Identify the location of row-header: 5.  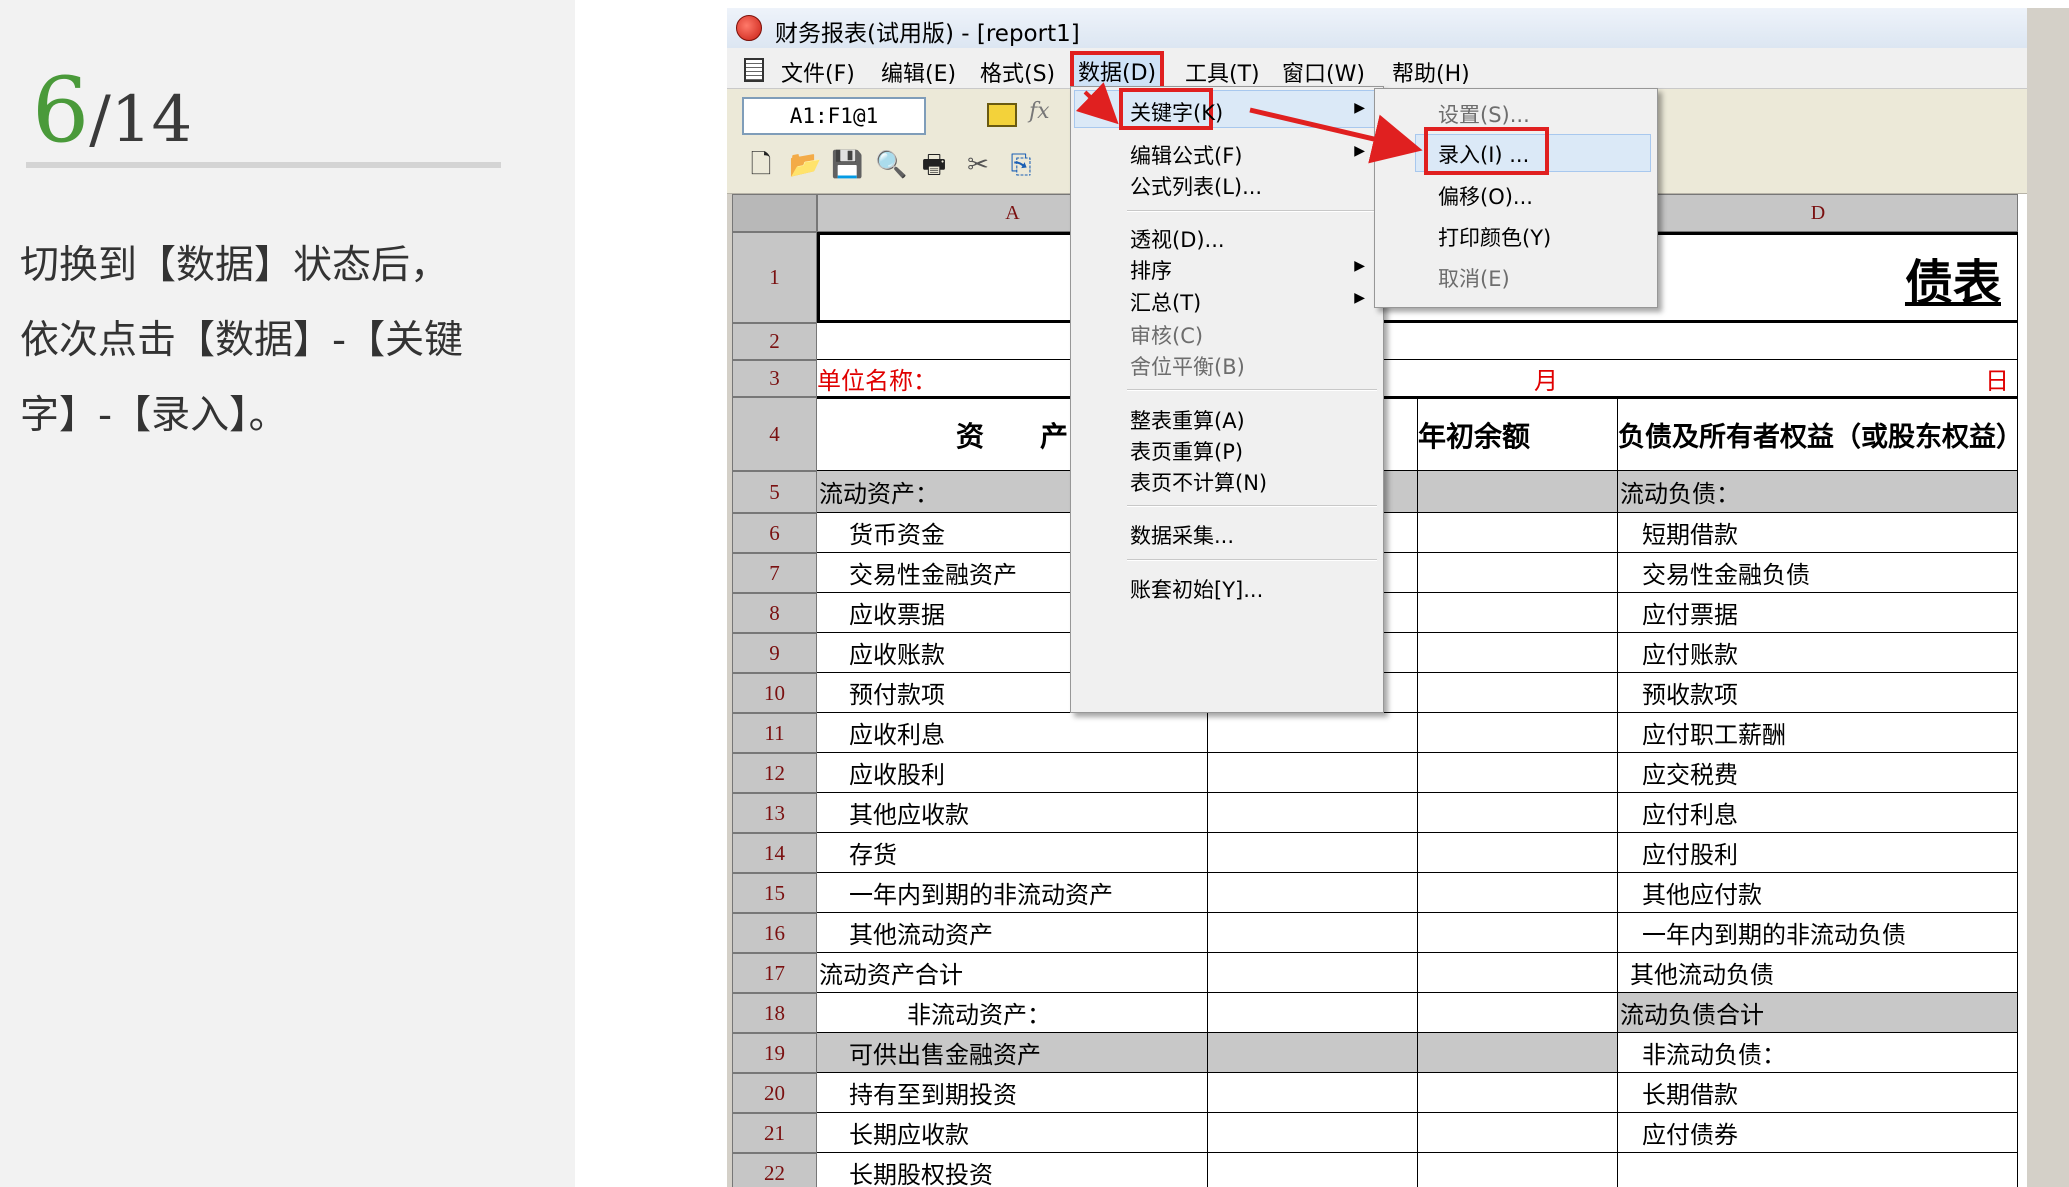
(774, 492).